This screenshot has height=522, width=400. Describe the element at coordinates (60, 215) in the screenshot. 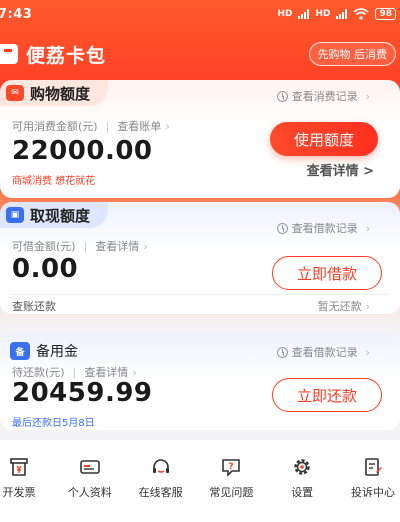

I see `cash-quota-title: 取现额度` at that location.